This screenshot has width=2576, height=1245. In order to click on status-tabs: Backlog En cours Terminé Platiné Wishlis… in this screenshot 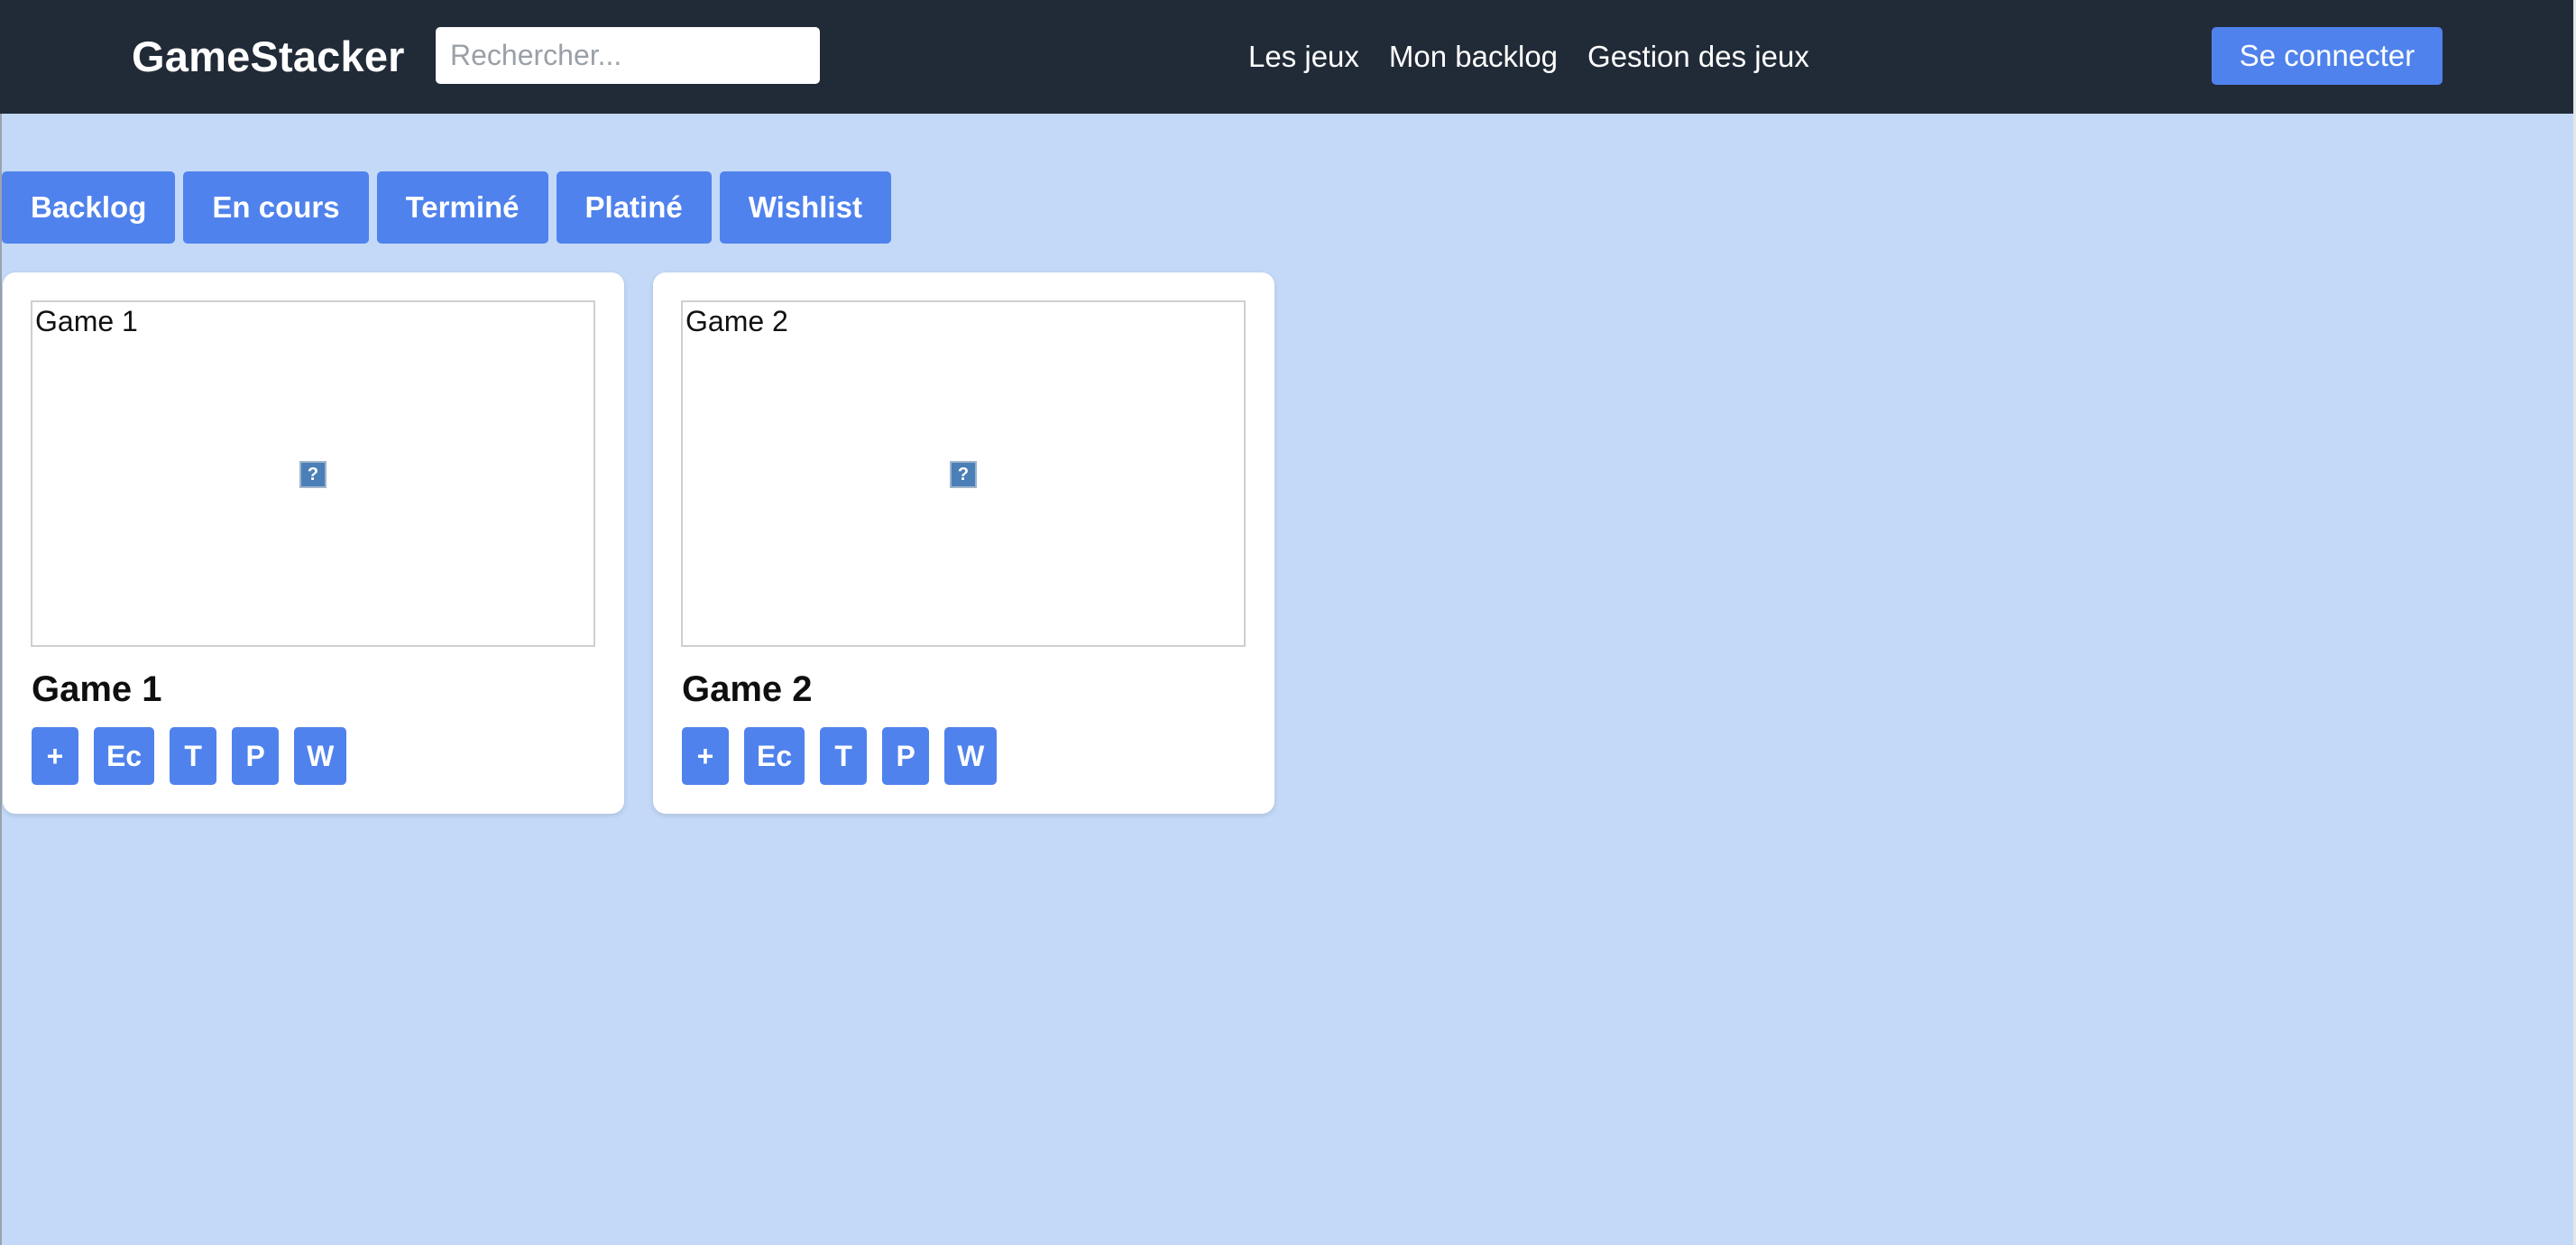, I will do `click(451, 207)`.